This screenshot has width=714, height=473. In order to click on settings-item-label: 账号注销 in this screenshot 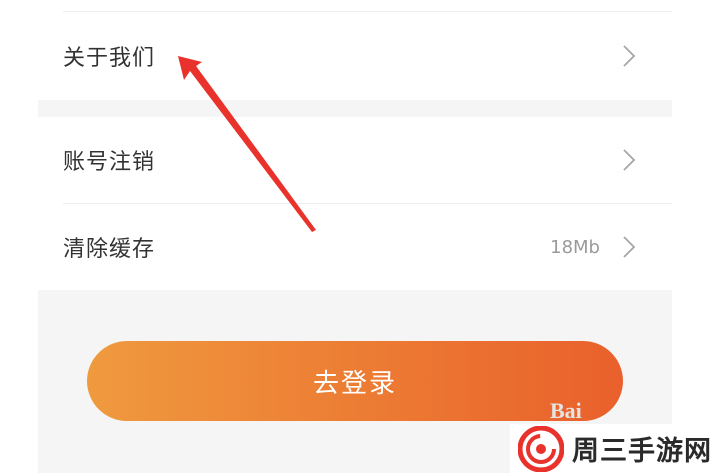, I will do `click(109, 162)`.